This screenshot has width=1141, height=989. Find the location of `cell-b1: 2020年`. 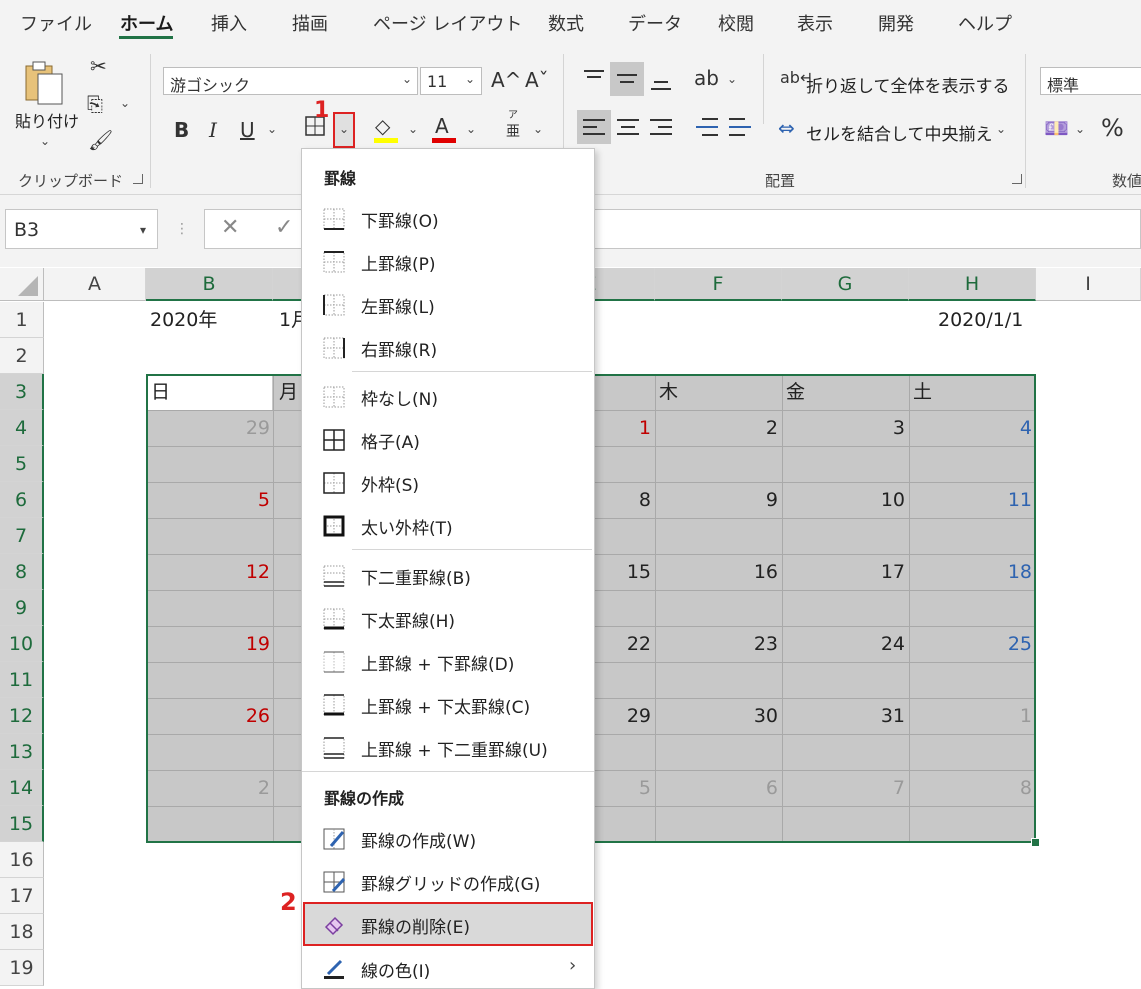

cell-b1: 2020年 is located at coordinates (183, 320).